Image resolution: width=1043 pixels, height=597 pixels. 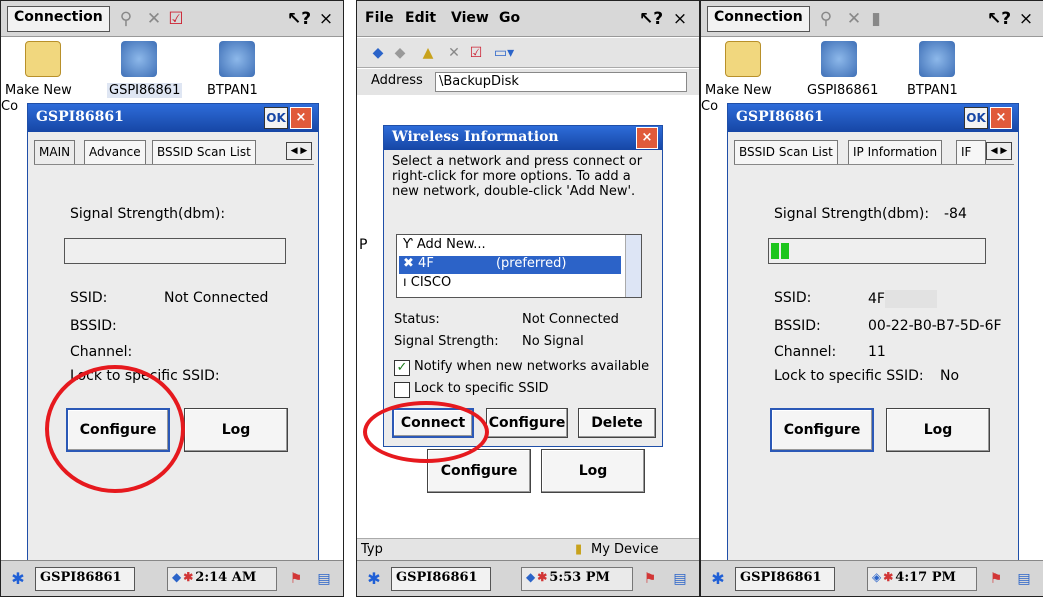 What do you see at coordinates (852, 214) in the screenshot?
I see `signal-strength-label: Signal Strength(dbm):` at bounding box center [852, 214].